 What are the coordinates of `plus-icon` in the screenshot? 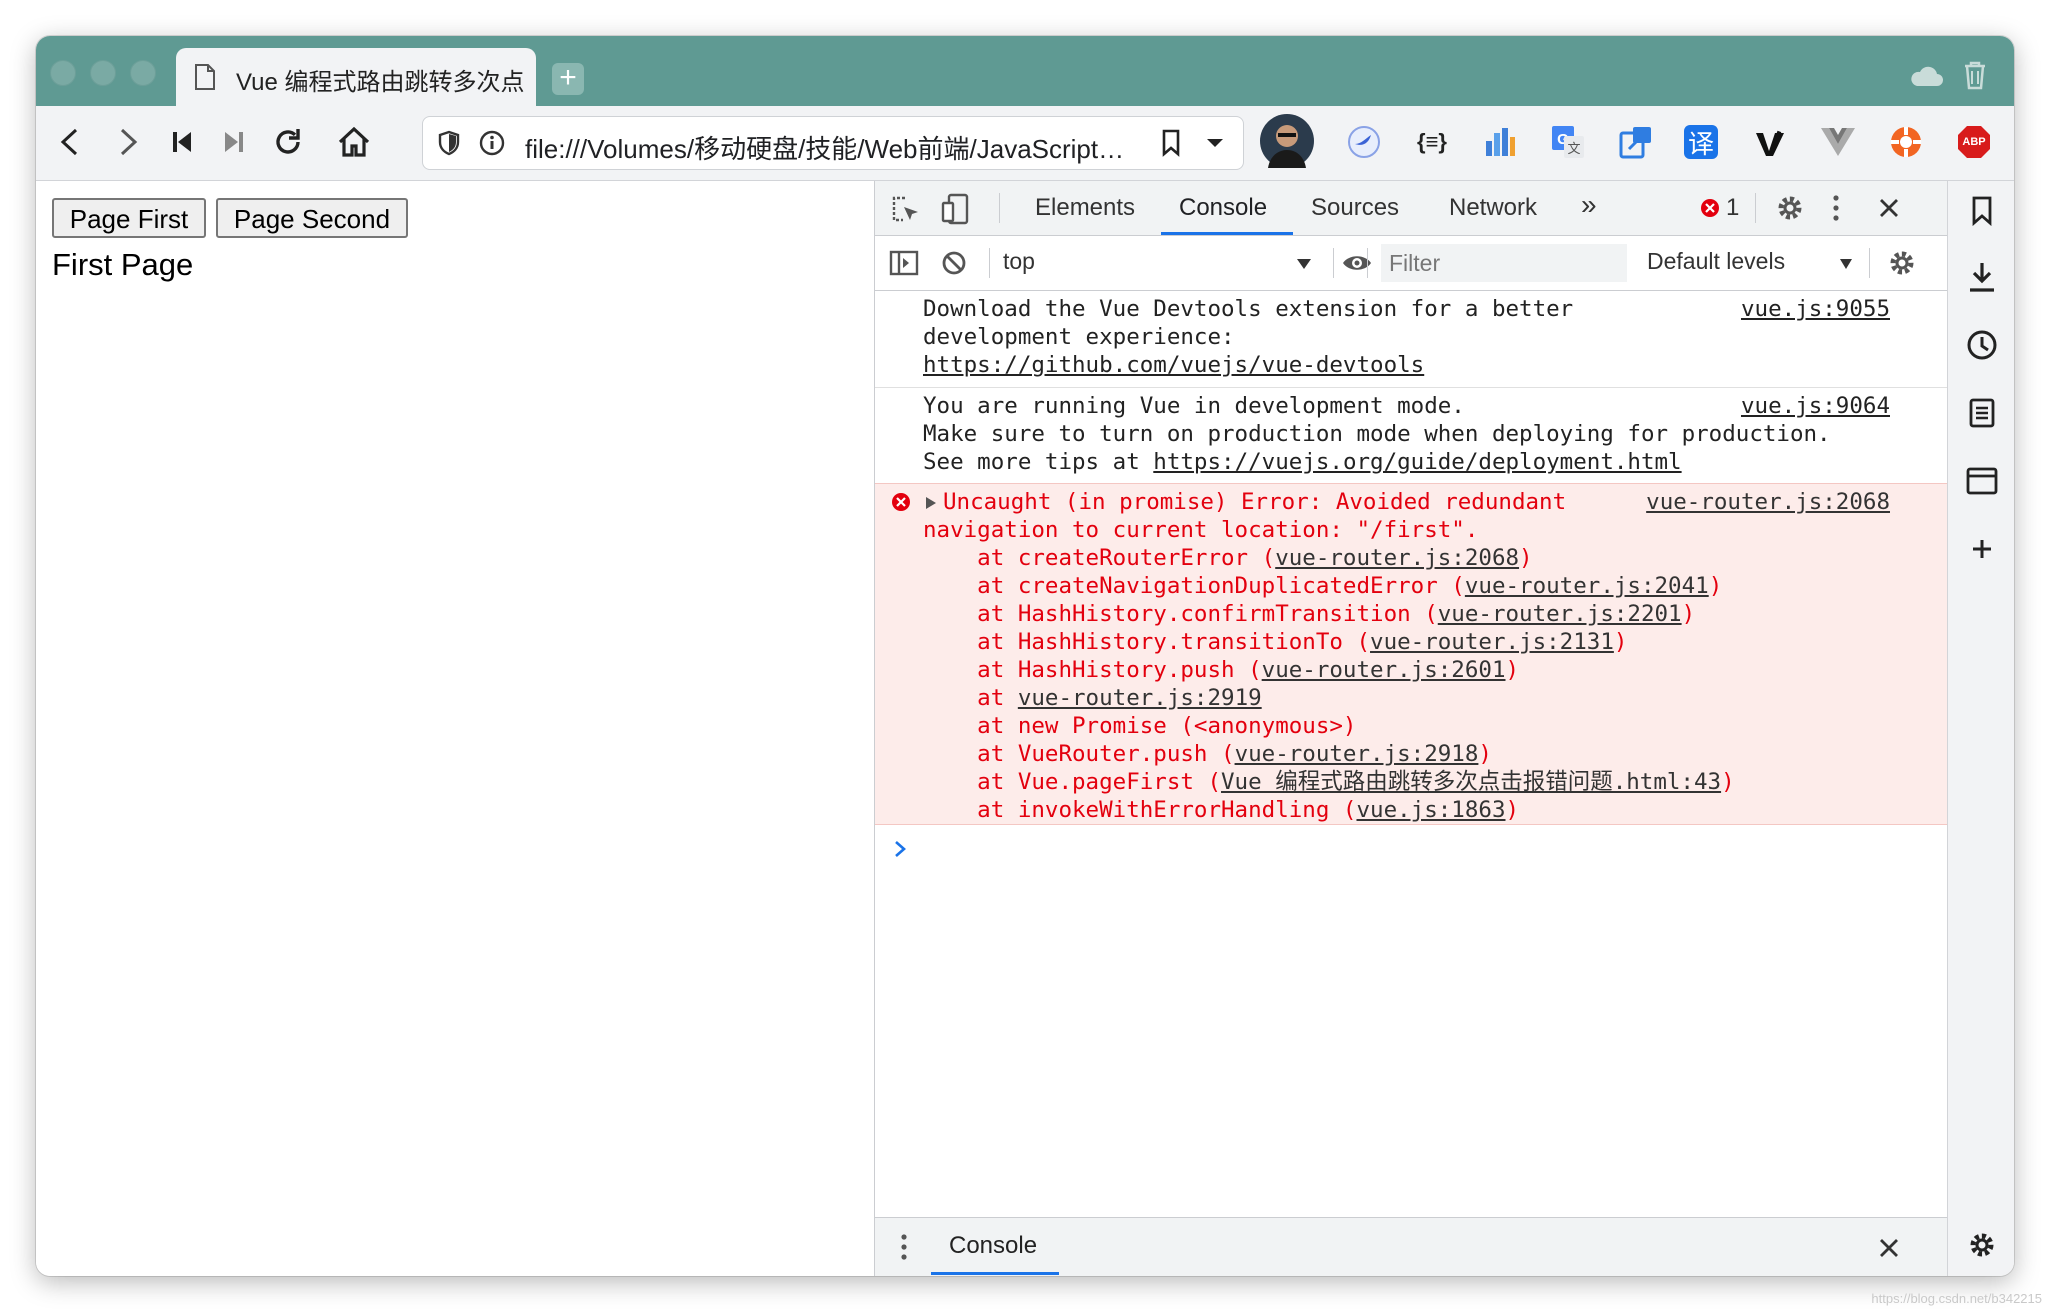 It's located at (1982, 549).